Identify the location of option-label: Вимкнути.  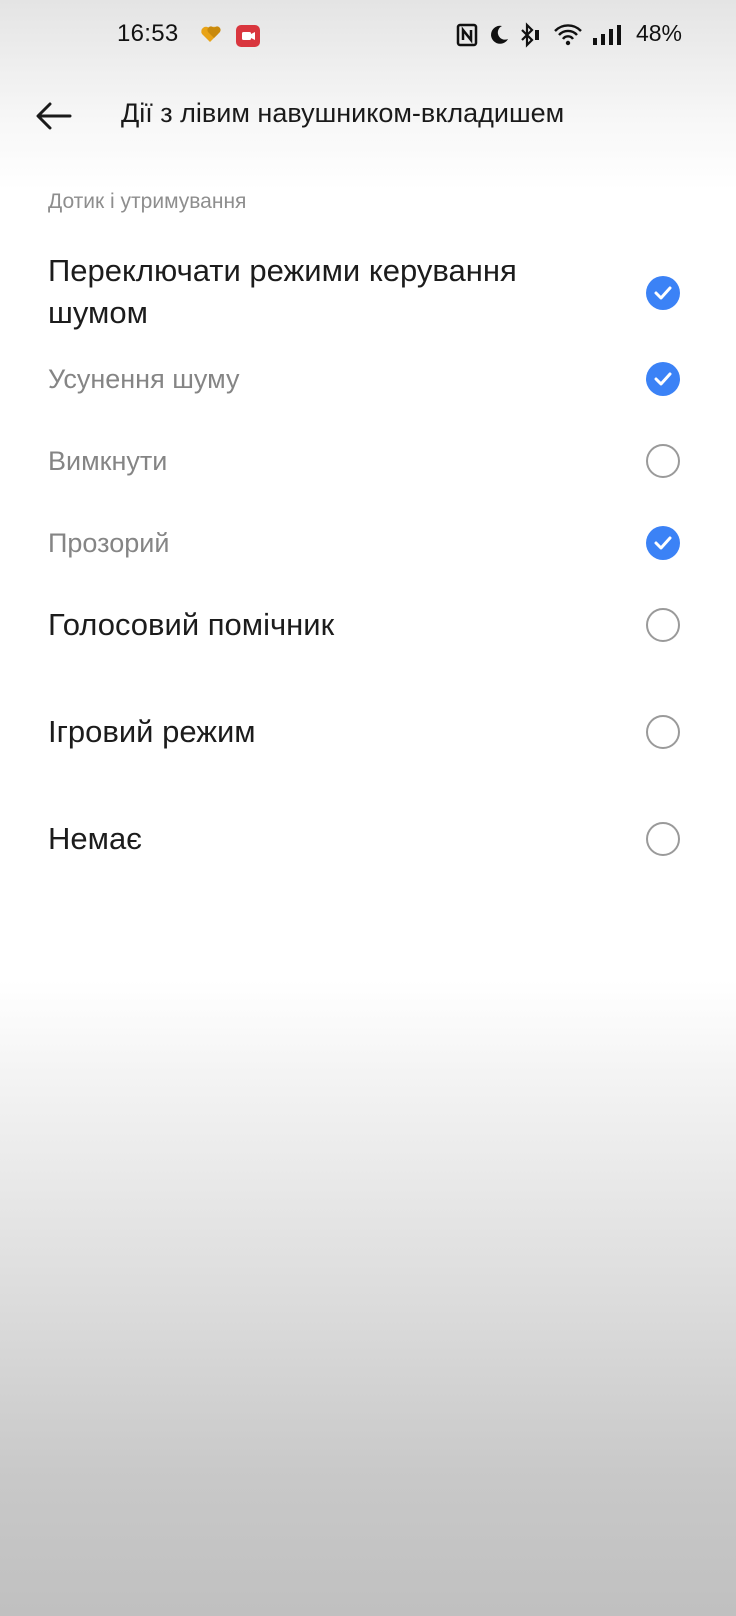
(108, 461).